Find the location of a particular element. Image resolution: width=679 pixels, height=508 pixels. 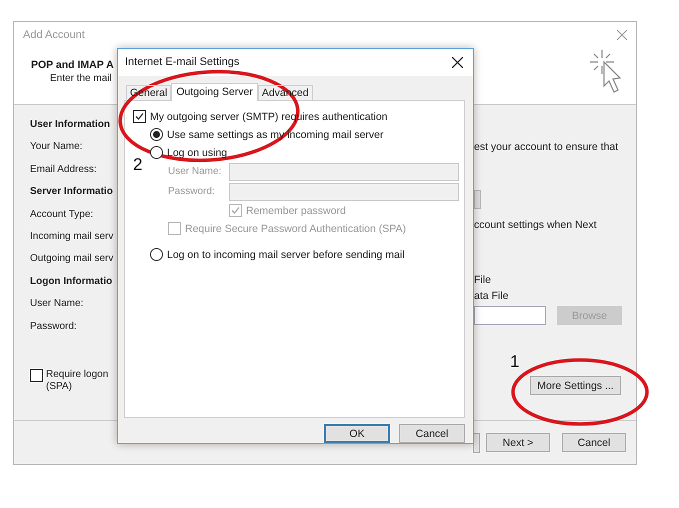

field-label: Account Type: is located at coordinates (62, 215).